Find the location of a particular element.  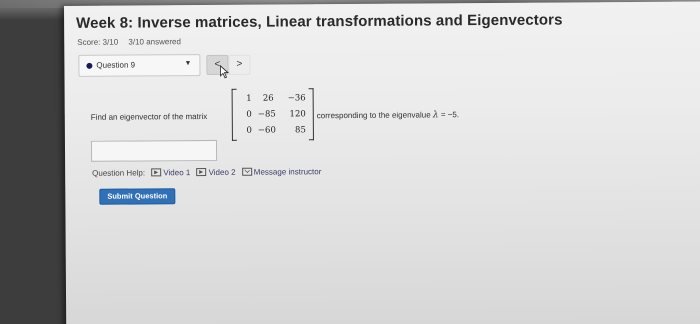

problem-prompt: Find an eigenvector of the matrix is located at coordinates (149, 117).